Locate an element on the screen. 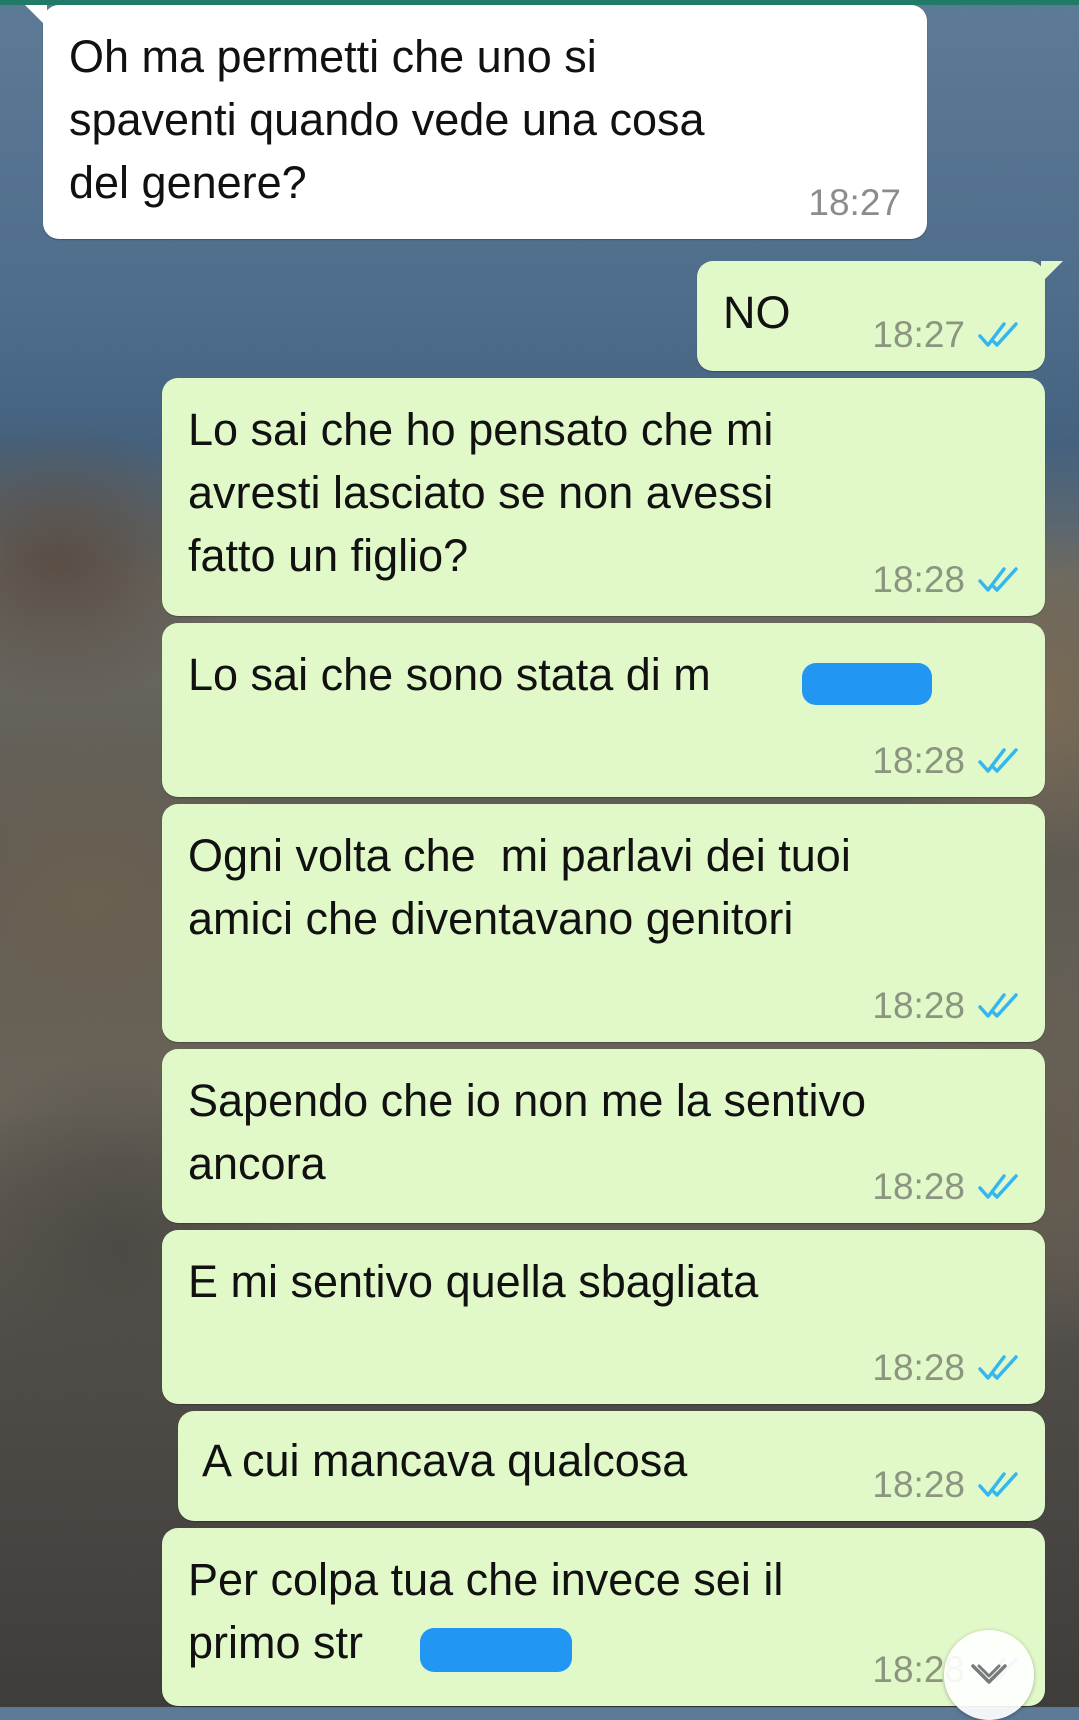  message-text: A cui mancava qualcosa is located at coordinates (445, 1460).